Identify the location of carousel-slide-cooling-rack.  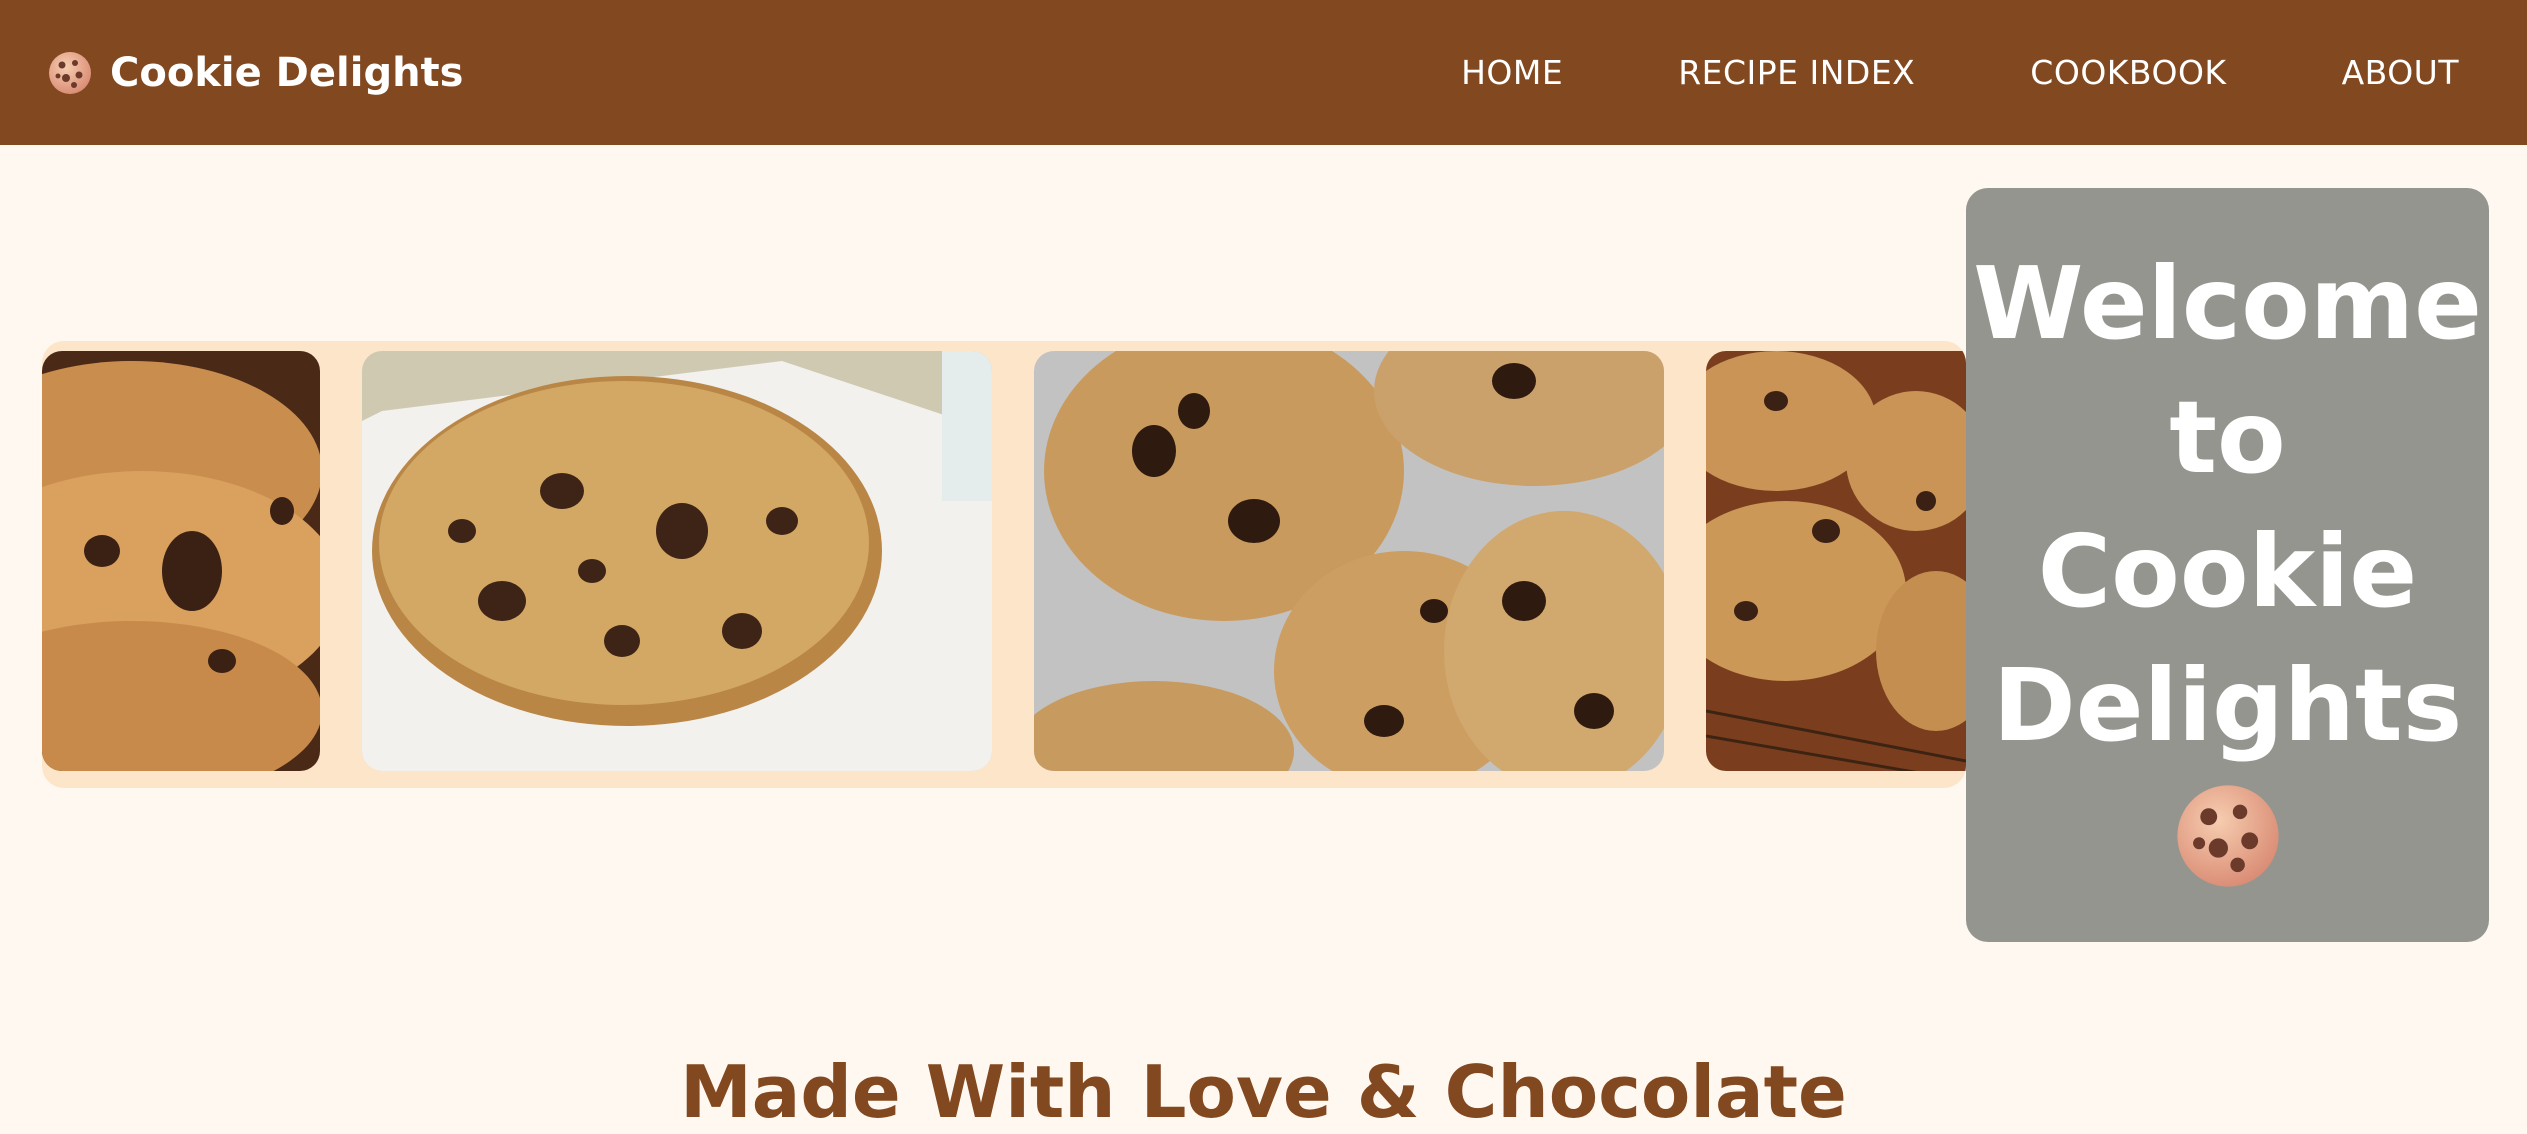
(1836, 561).